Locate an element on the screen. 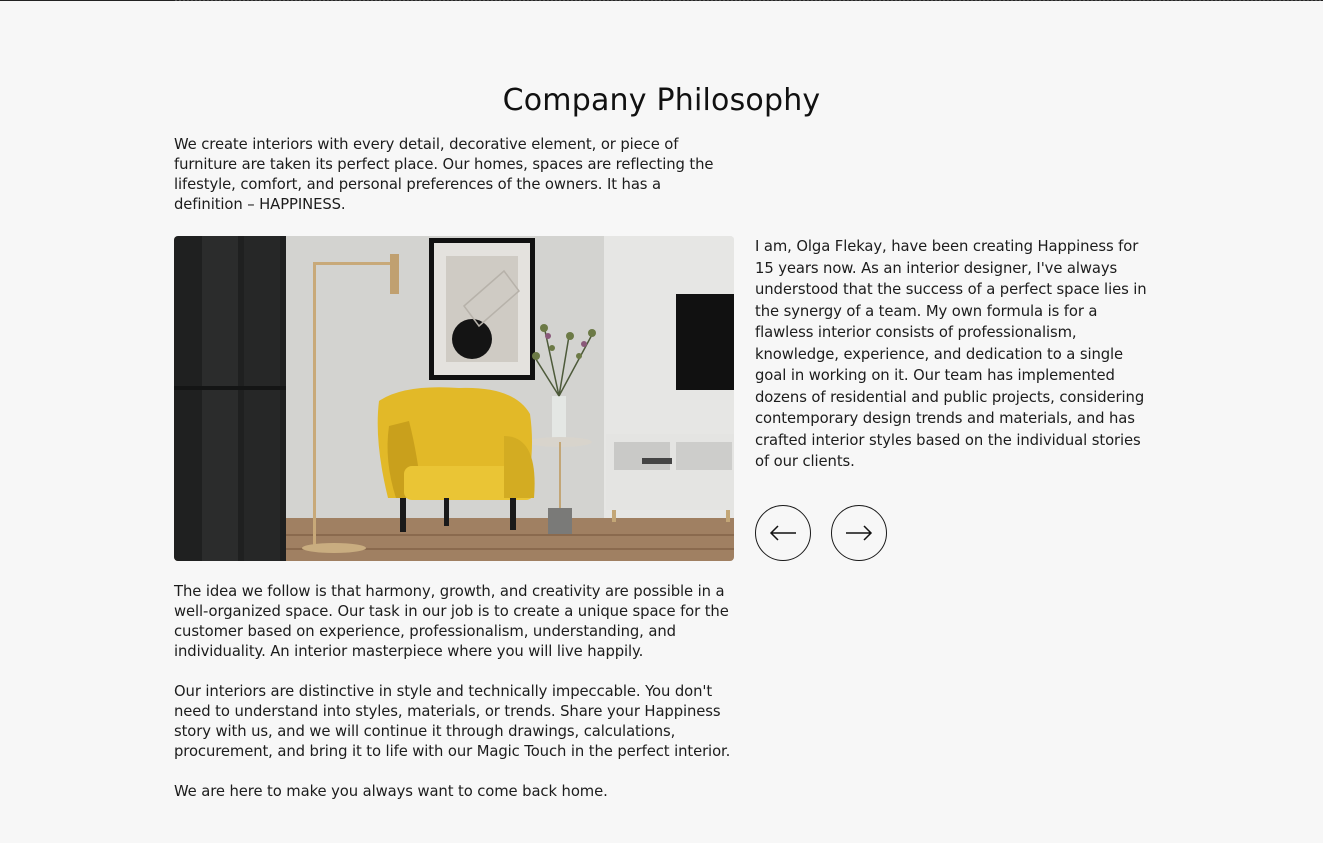 This screenshot has width=1323, height=843. slider-prev-button is located at coordinates (783, 533).